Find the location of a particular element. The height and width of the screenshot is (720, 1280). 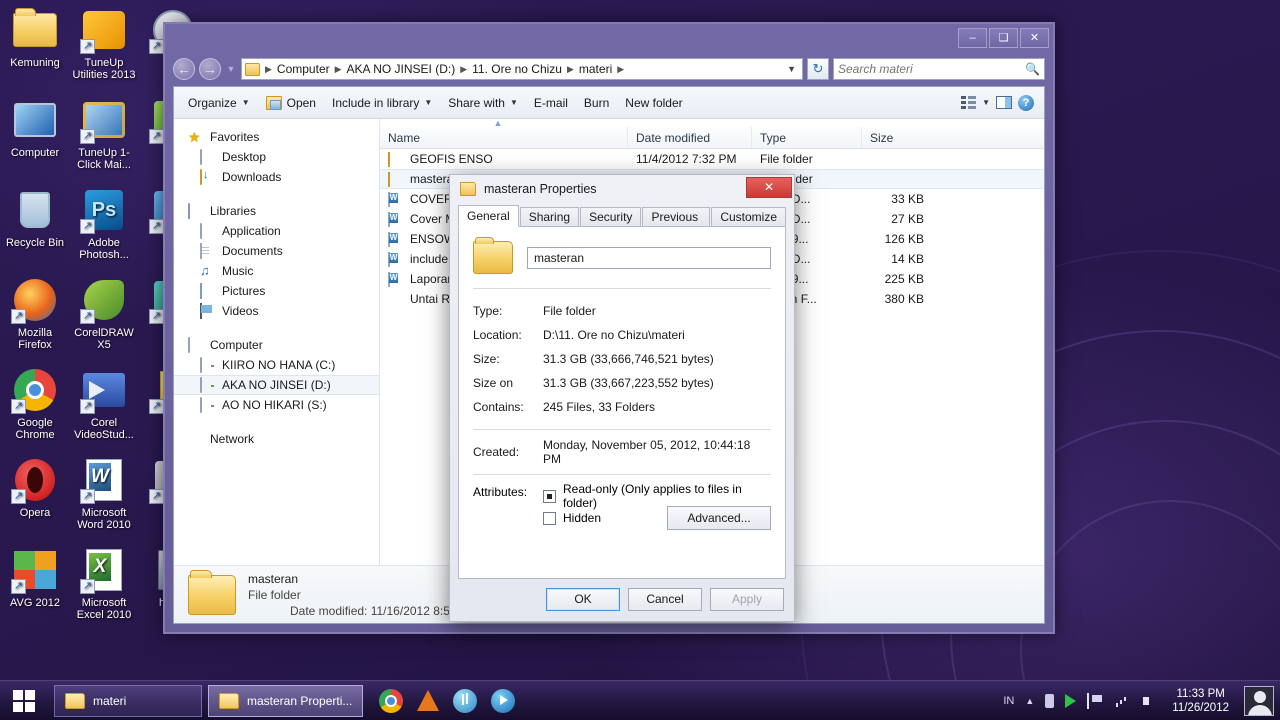

minimize-button: – is located at coordinates (972, 38).